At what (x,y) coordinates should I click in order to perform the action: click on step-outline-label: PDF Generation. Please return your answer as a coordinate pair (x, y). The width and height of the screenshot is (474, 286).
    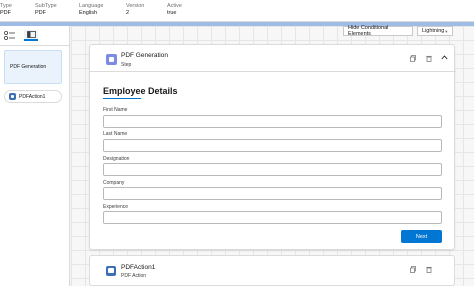
    Looking at the image, I should click on (28, 67).